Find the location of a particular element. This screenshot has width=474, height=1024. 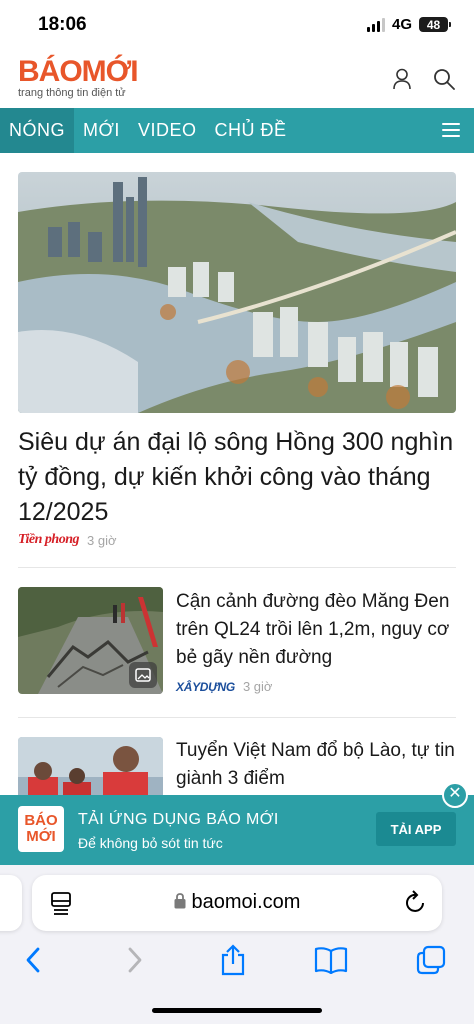

bookmarks-icon is located at coordinates (331, 960).